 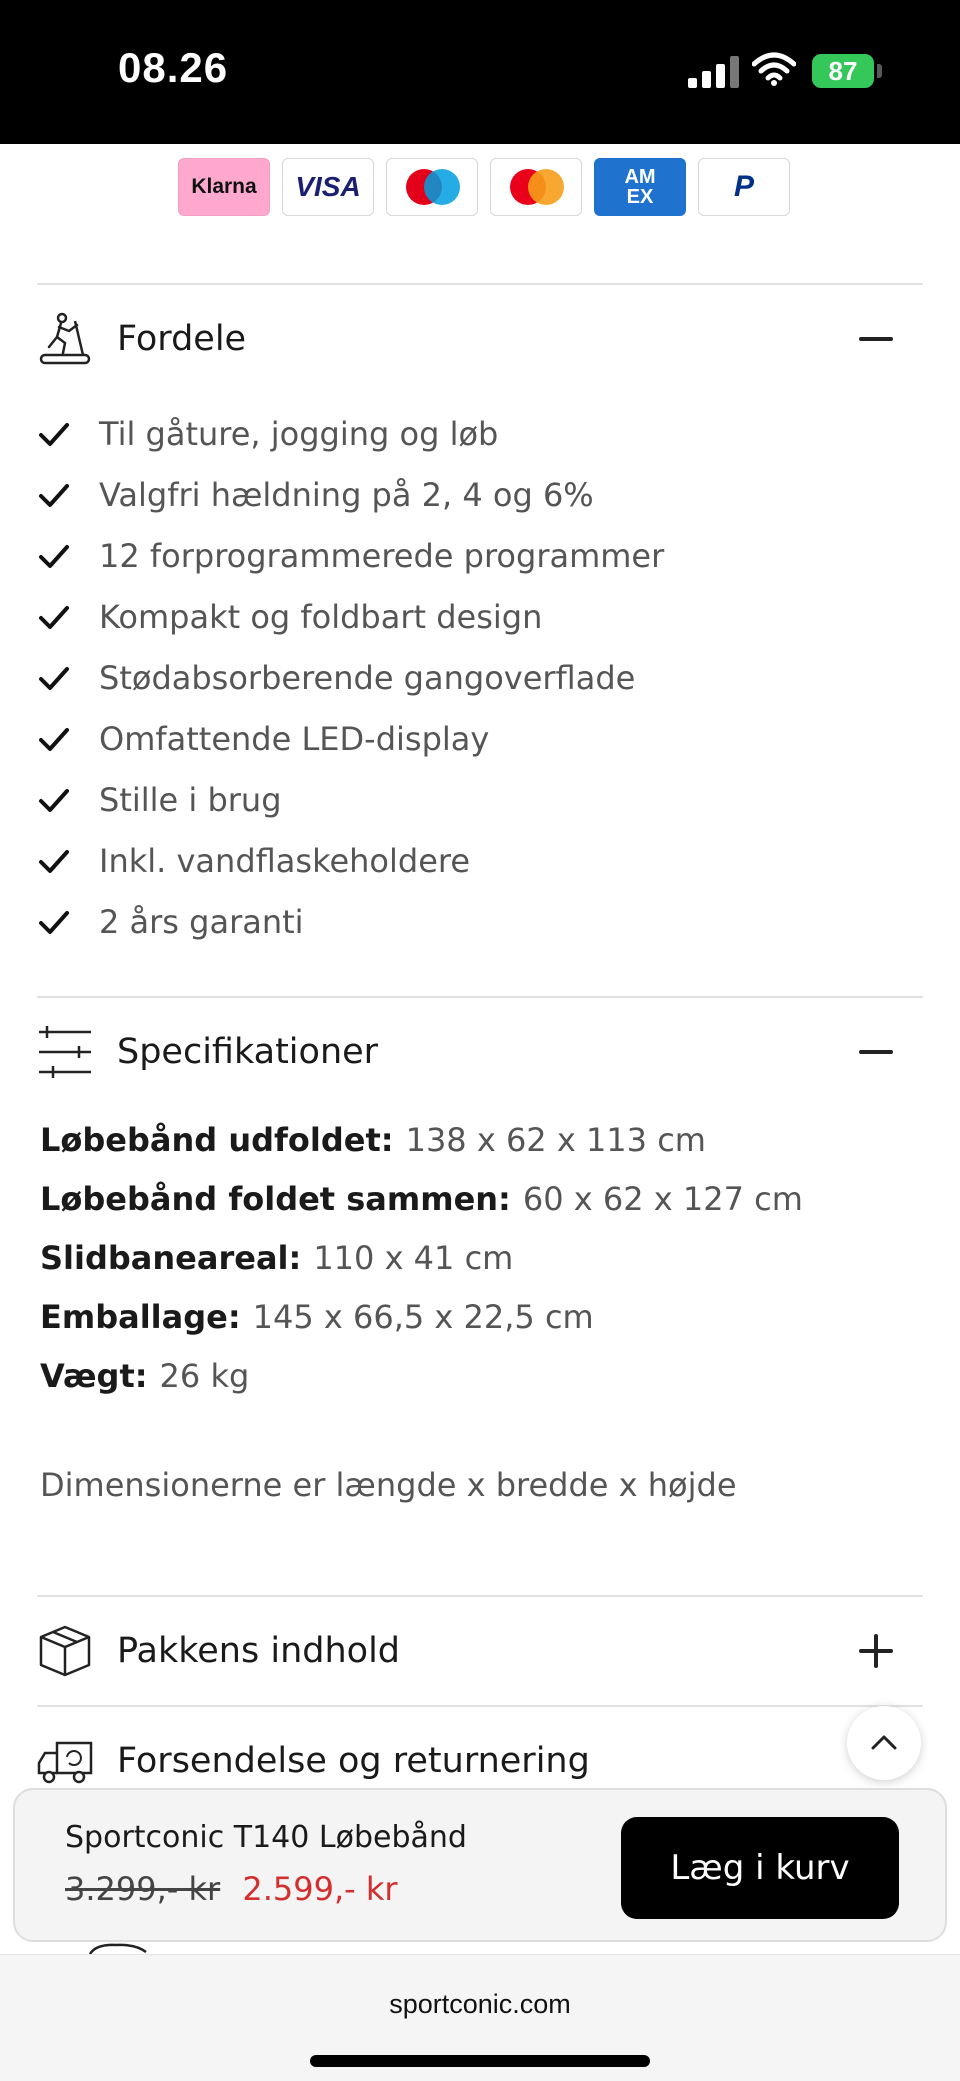 I want to click on chevron-up-icon, so click(x=884, y=1742).